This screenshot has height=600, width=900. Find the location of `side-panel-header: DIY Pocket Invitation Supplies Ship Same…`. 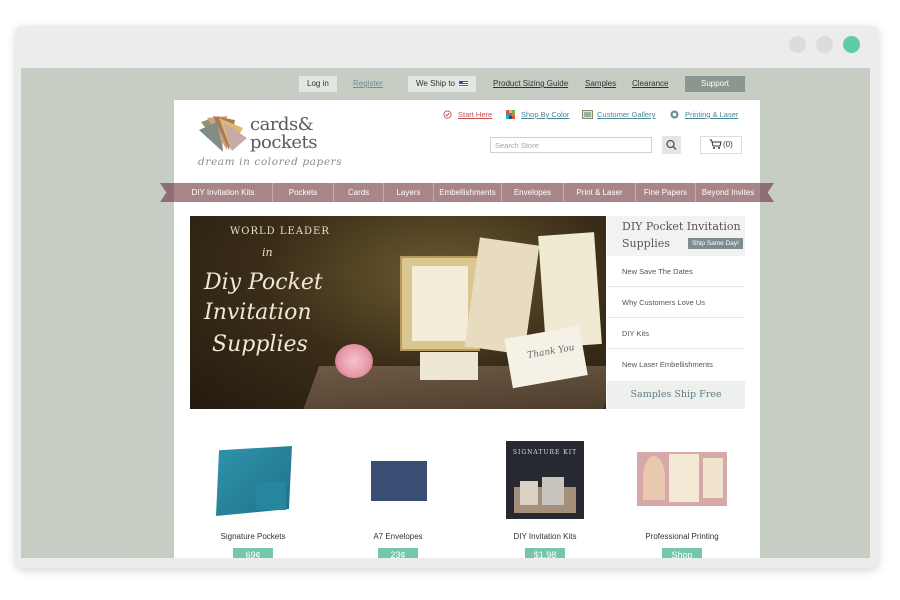

side-panel-header: DIY Pocket Invitation Supplies Ship Same… is located at coordinates (676, 236).